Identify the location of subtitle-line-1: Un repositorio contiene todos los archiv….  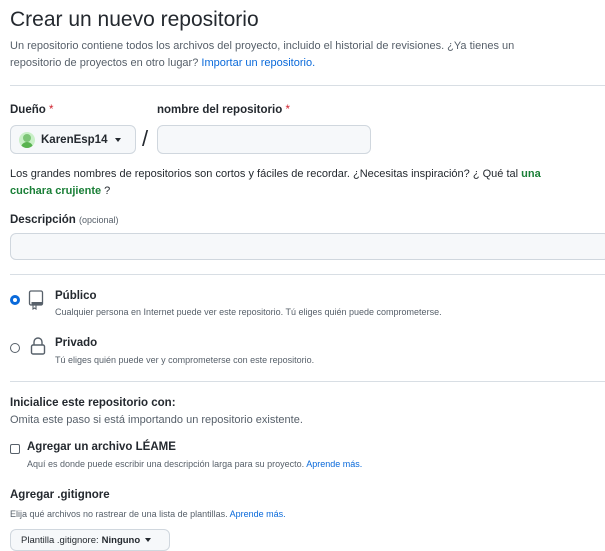
(262, 46).